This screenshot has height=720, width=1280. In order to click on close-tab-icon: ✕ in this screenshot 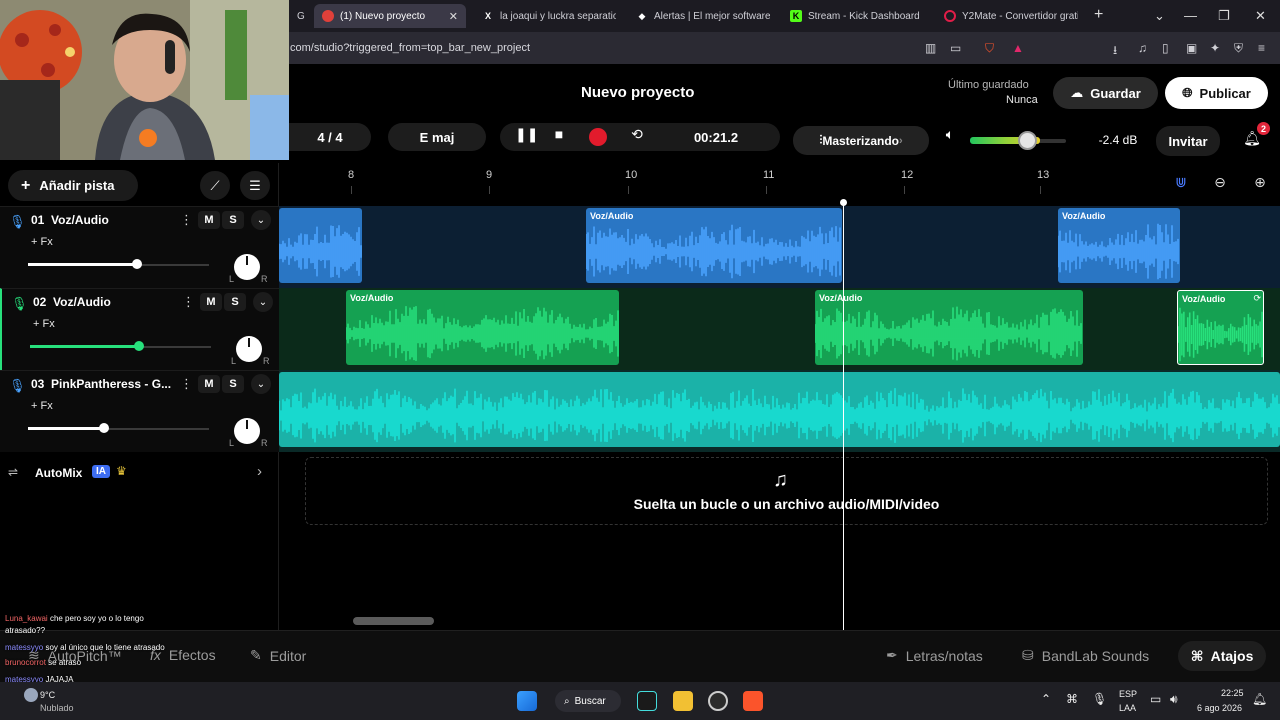, I will do `click(453, 16)`.